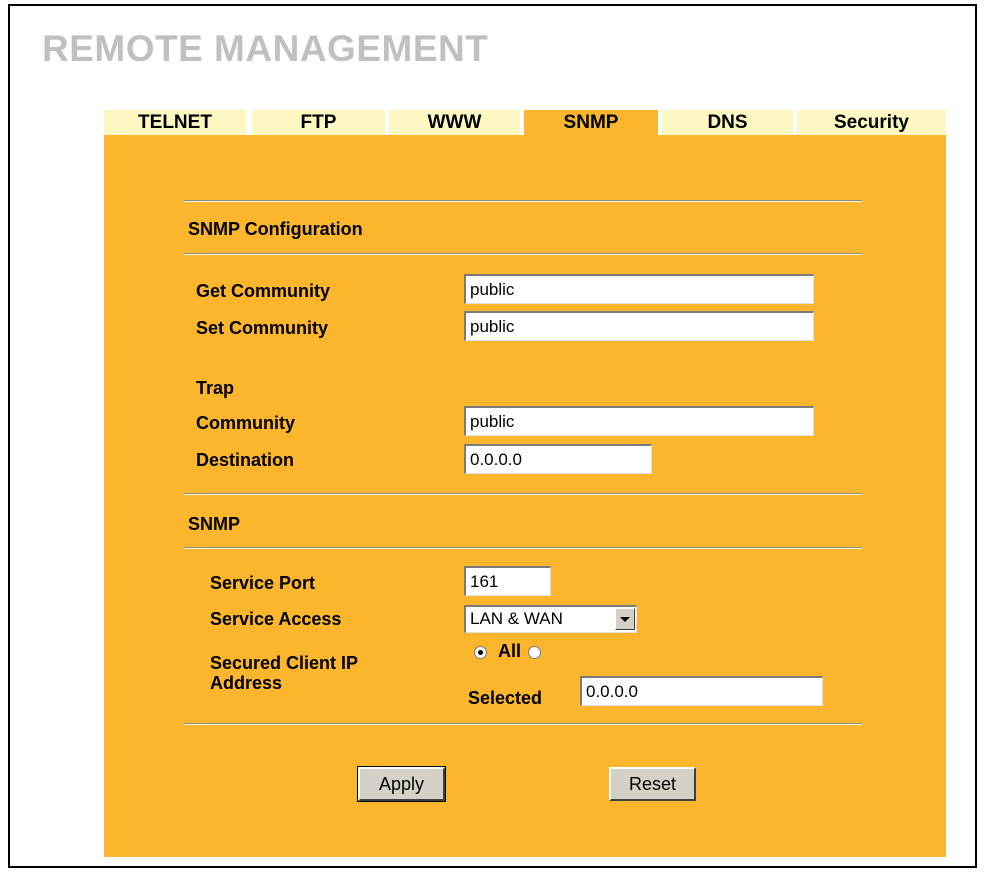  I want to click on radio-selected-dot, so click(480, 652).